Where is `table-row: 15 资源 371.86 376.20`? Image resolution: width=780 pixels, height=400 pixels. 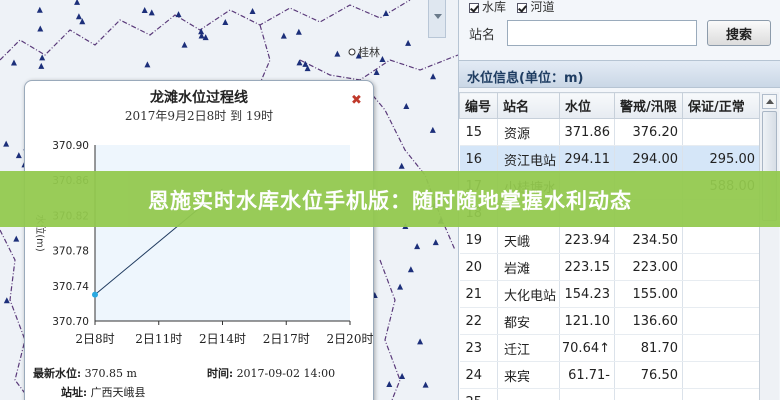 table-row: 15 资源 371.86 376.20 is located at coordinates (609, 132).